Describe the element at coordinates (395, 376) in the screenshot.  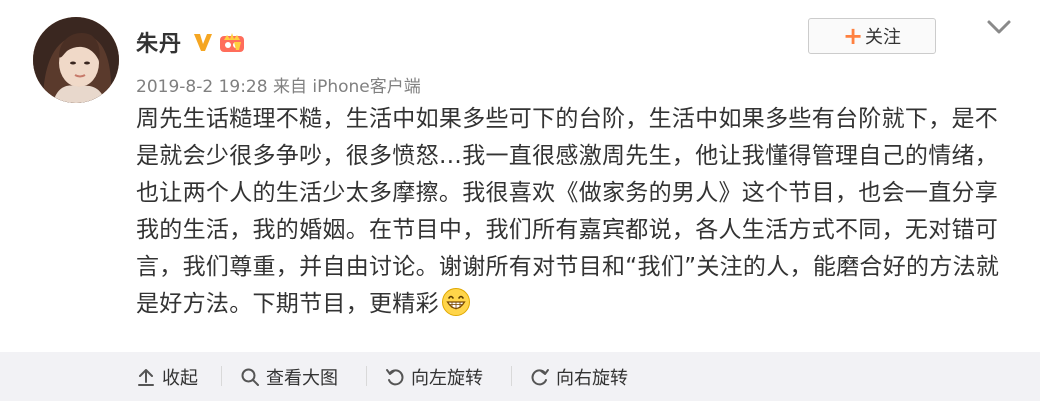
I see `rotate-left-icon` at that location.